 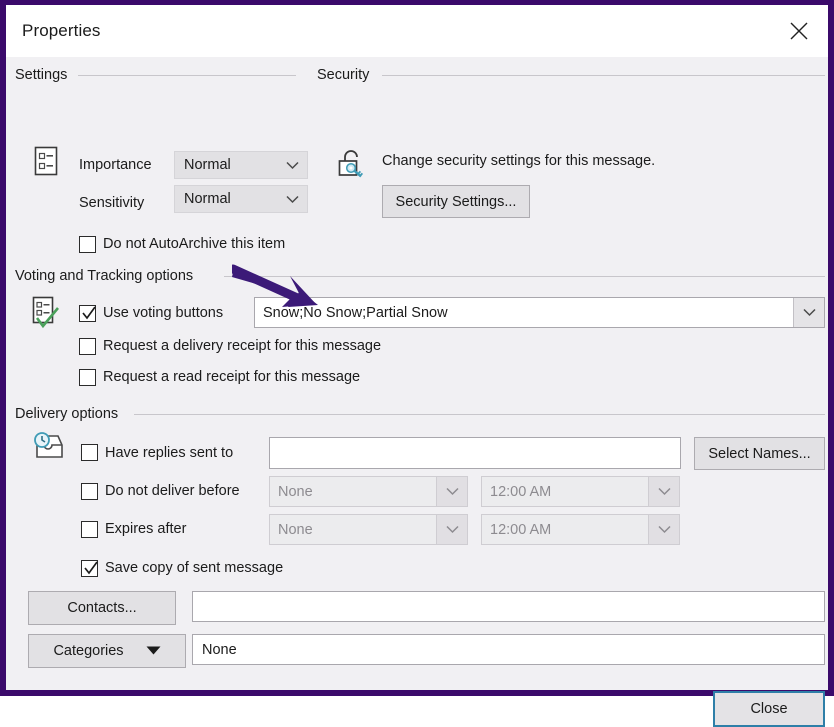 What do you see at coordinates (194, 568) in the screenshot?
I see `save-copy-label: Save copy of sent message` at bounding box center [194, 568].